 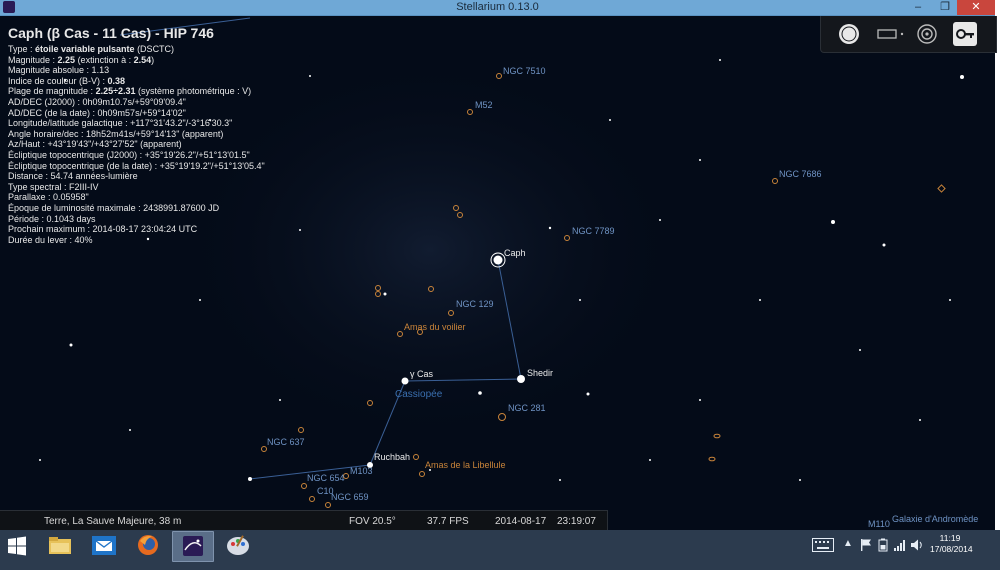 I want to click on windows-taskbar: ▲ 11:19 17/08/2014, so click(x=500, y=550).